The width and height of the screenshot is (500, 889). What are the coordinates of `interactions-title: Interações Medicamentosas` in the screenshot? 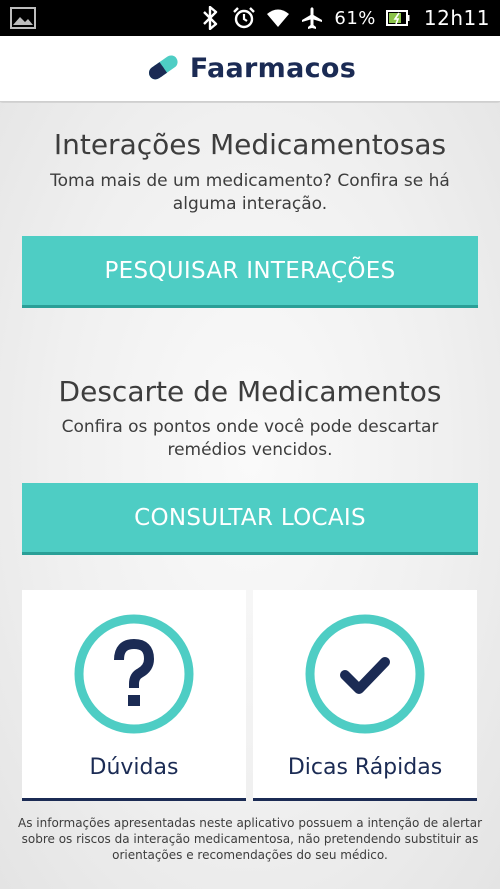 It's located at (250, 144).